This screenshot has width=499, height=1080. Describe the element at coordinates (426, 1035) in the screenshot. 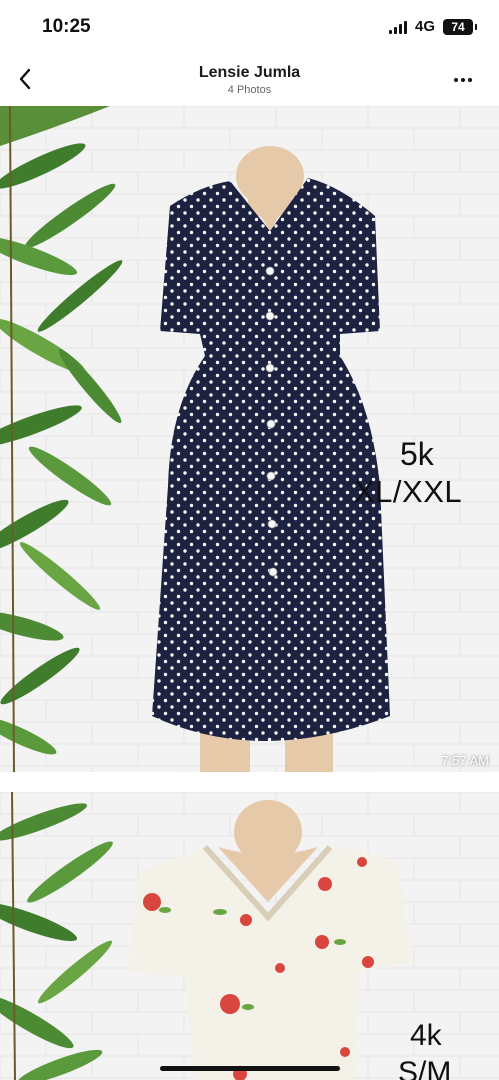

I see `price-label: 4k` at that location.